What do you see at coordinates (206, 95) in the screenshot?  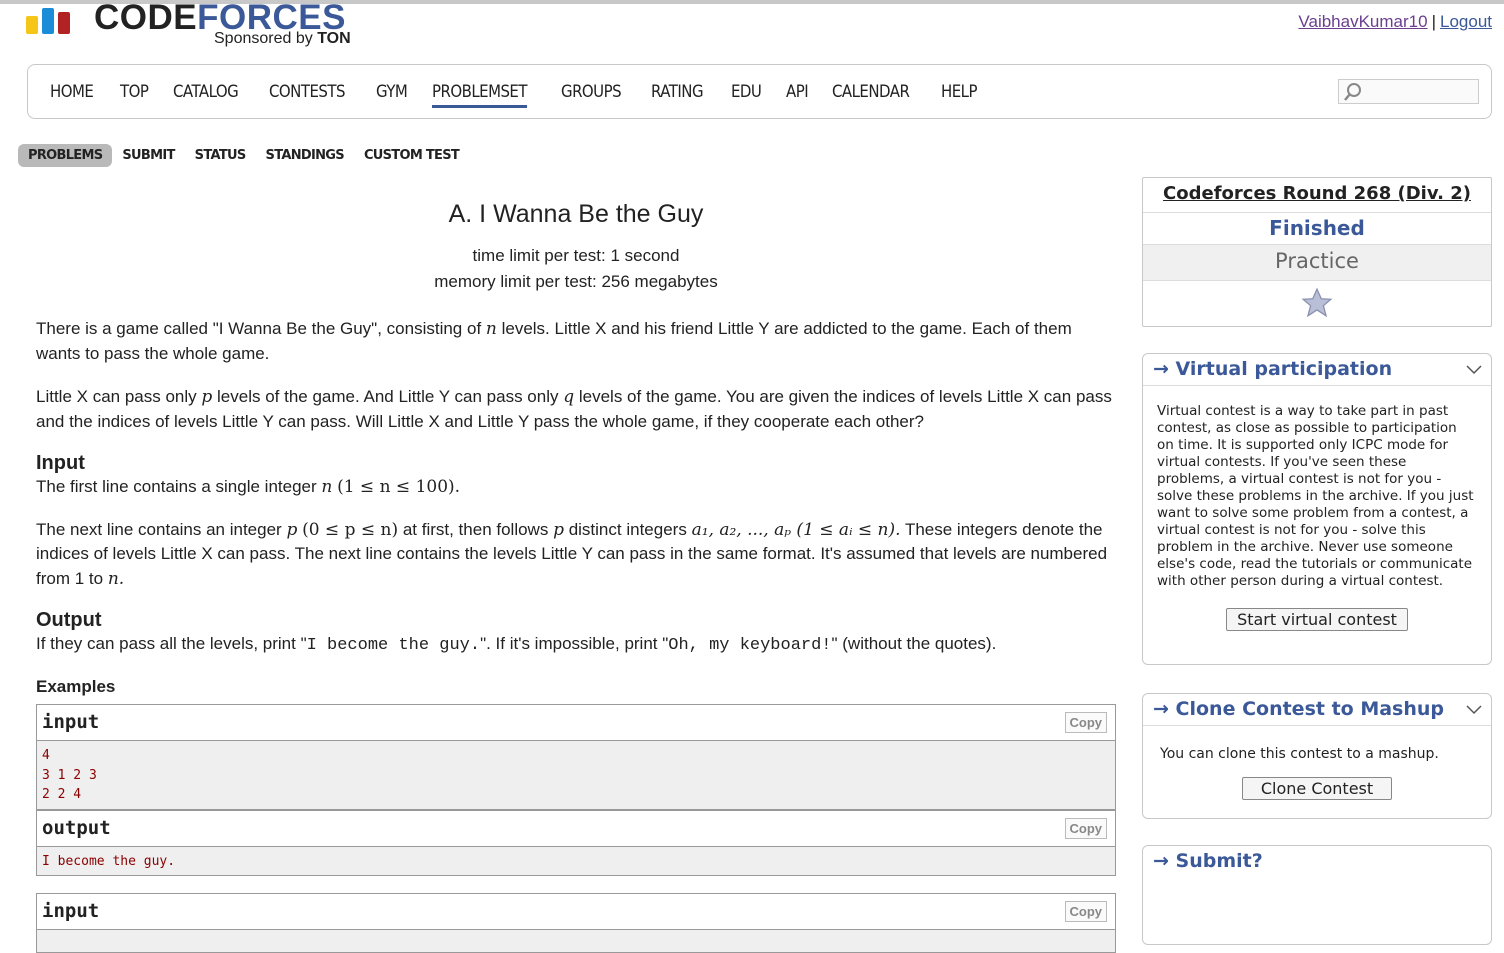 I see `menu-item-catalog: CATALOG` at bounding box center [206, 95].